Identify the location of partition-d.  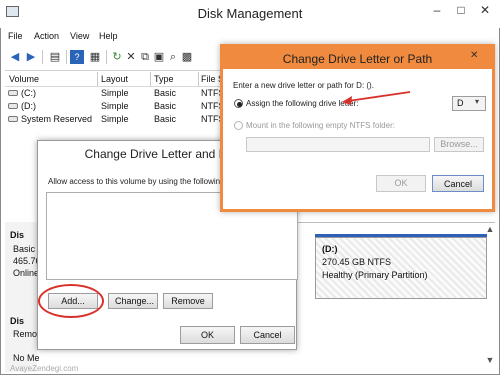
(401, 268).